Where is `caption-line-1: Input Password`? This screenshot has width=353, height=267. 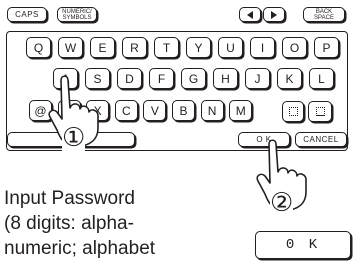
caption-line-1: Input Password is located at coordinates (69, 198).